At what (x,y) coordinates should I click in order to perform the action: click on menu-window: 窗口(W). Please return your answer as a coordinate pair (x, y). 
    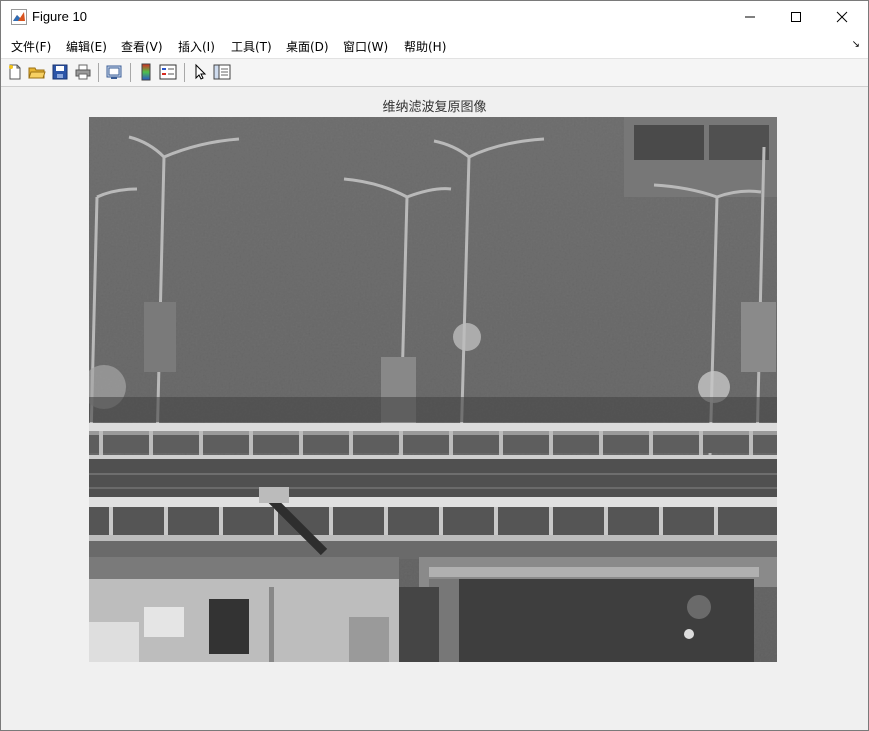
    Looking at the image, I should click on (365, 46).